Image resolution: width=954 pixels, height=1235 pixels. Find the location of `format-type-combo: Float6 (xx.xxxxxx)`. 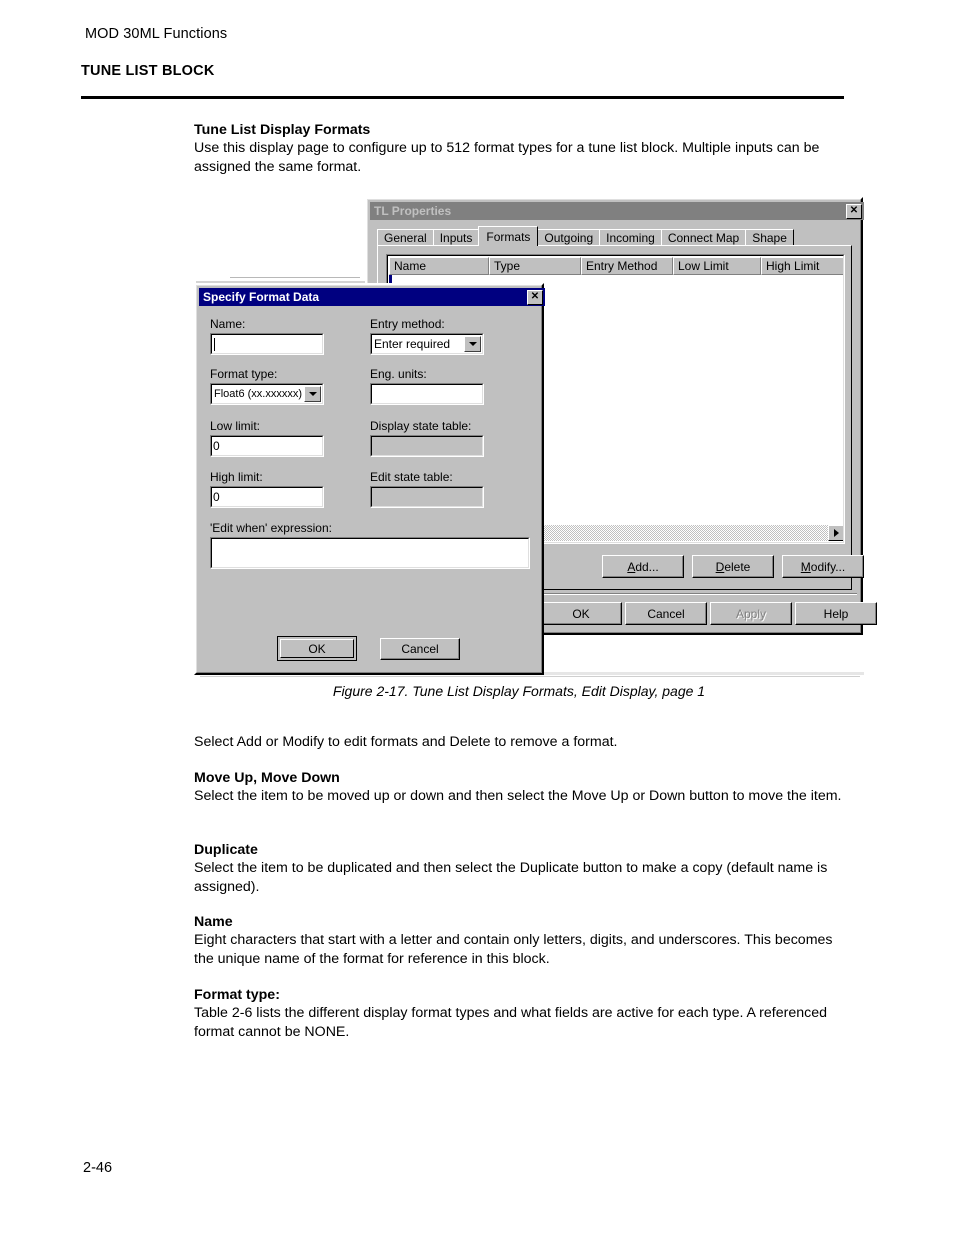

format-type-combo: Float6 (xx.xxxxxx) is located at coordinates (267, 394).